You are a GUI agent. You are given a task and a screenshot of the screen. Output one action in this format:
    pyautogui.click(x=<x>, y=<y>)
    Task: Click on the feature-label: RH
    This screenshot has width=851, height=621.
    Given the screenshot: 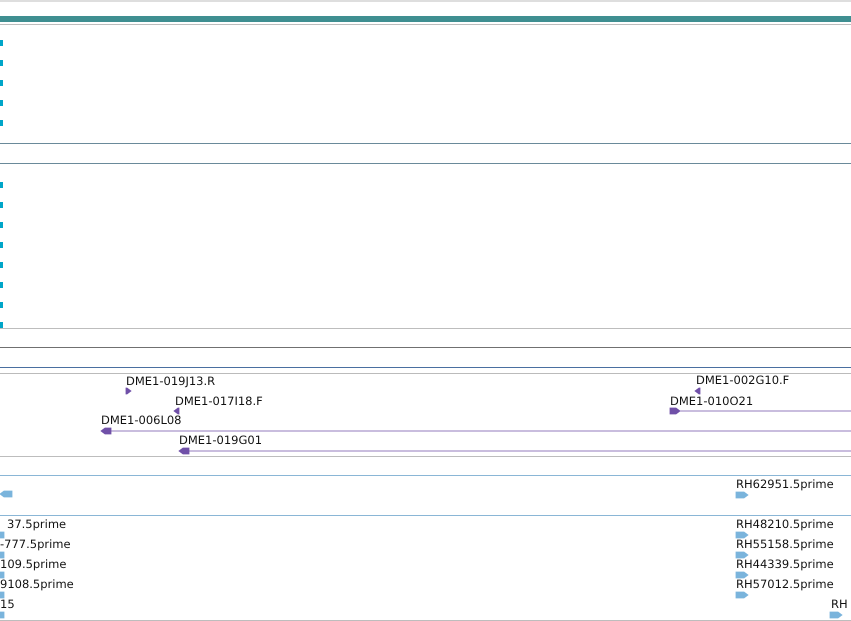 What is the action you would take?
    pyautogui.click(x=839, y=604)
    